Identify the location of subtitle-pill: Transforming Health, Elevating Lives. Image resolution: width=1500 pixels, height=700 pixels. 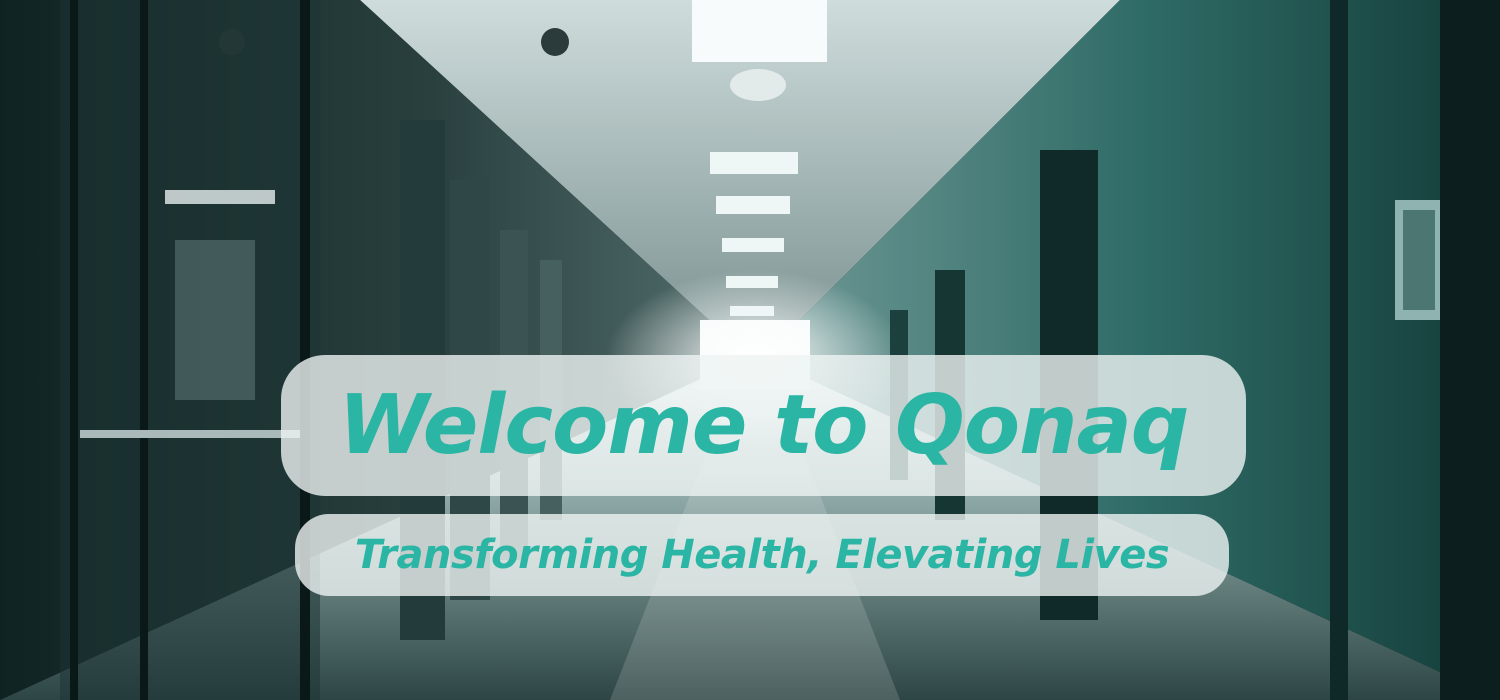
(762, 555).